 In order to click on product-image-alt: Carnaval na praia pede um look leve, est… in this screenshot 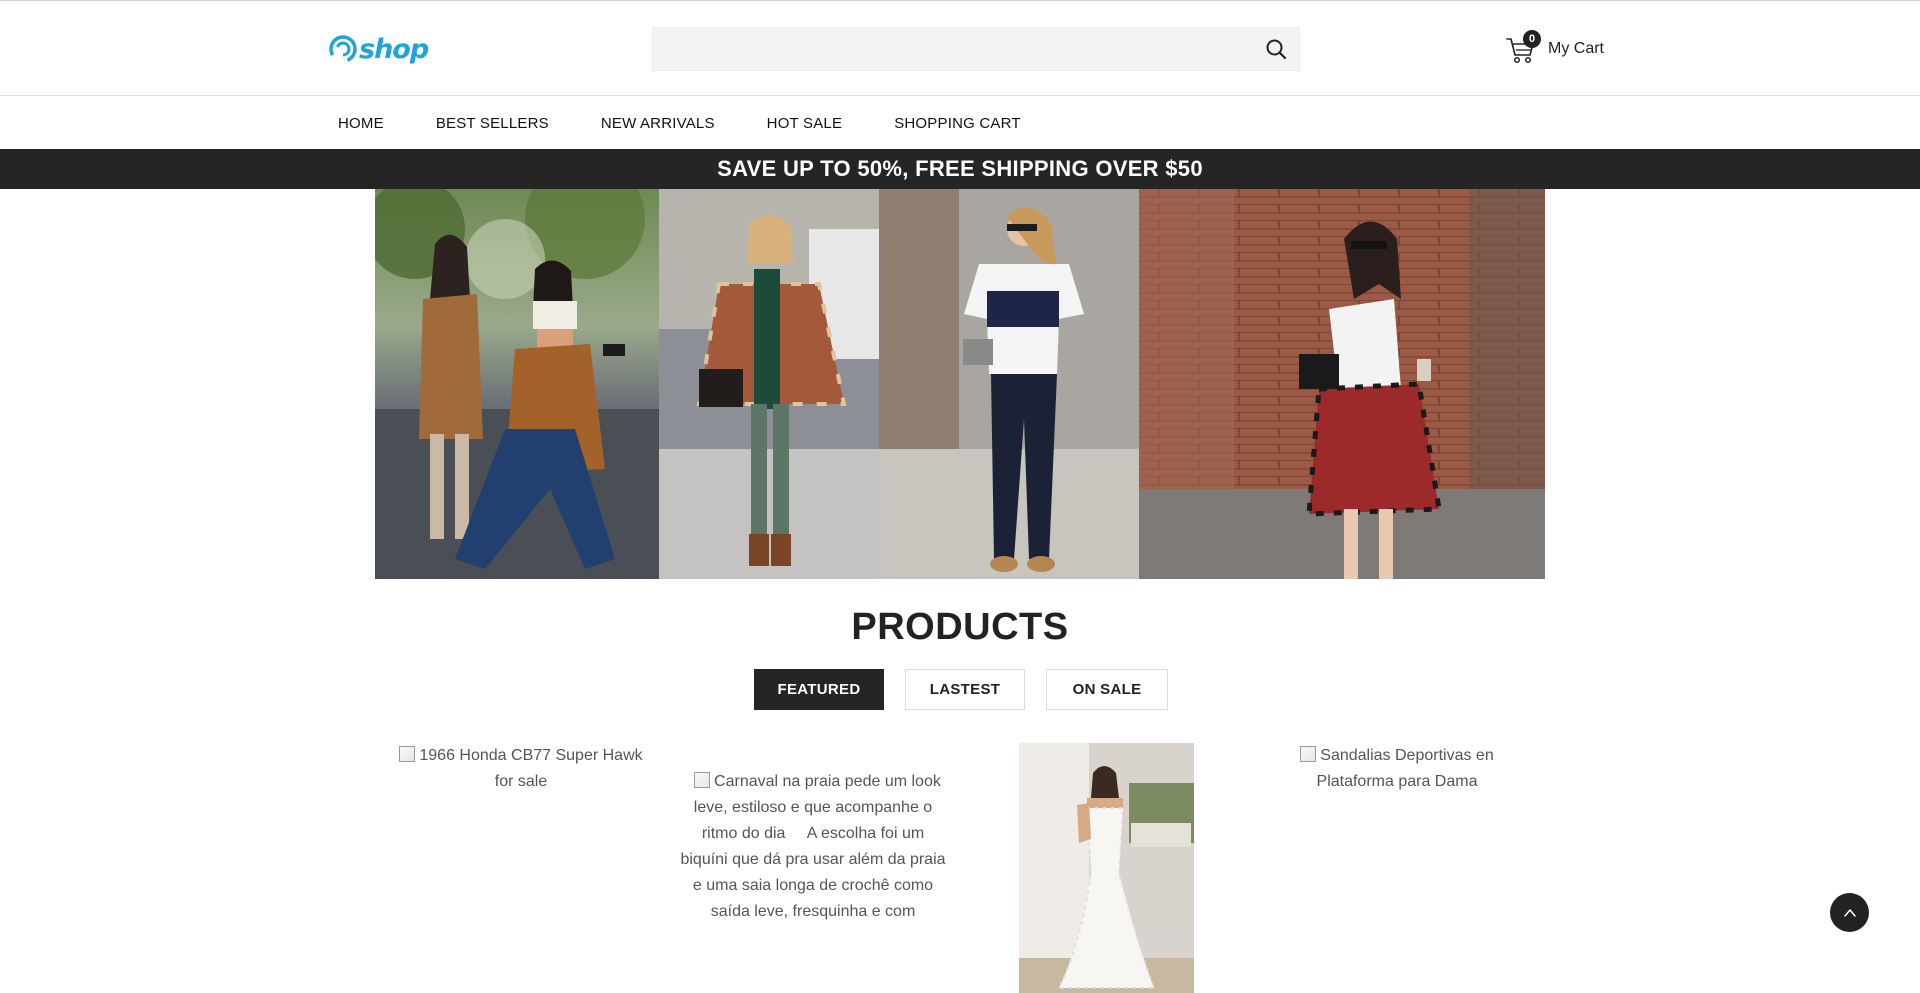, I will do `click(815, 846)`.